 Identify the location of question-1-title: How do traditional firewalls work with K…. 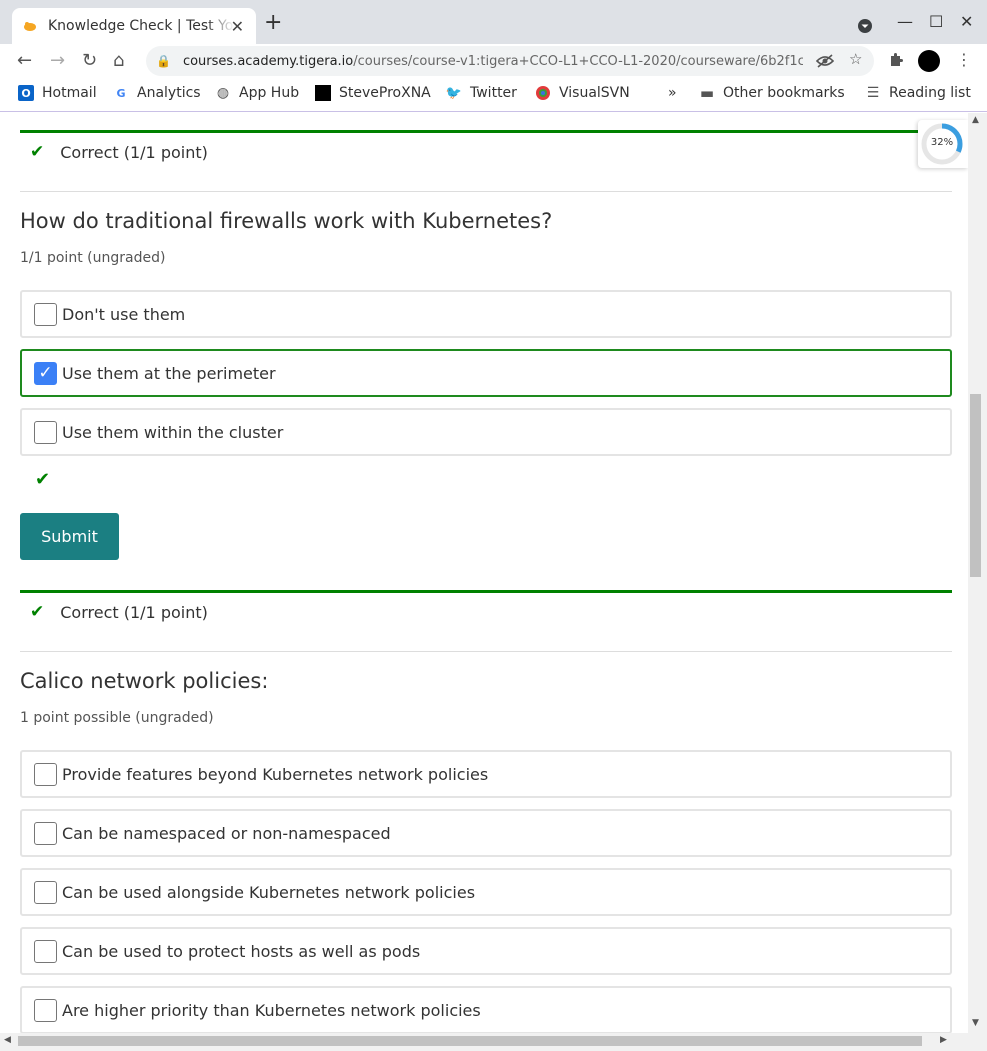
(286, 221).